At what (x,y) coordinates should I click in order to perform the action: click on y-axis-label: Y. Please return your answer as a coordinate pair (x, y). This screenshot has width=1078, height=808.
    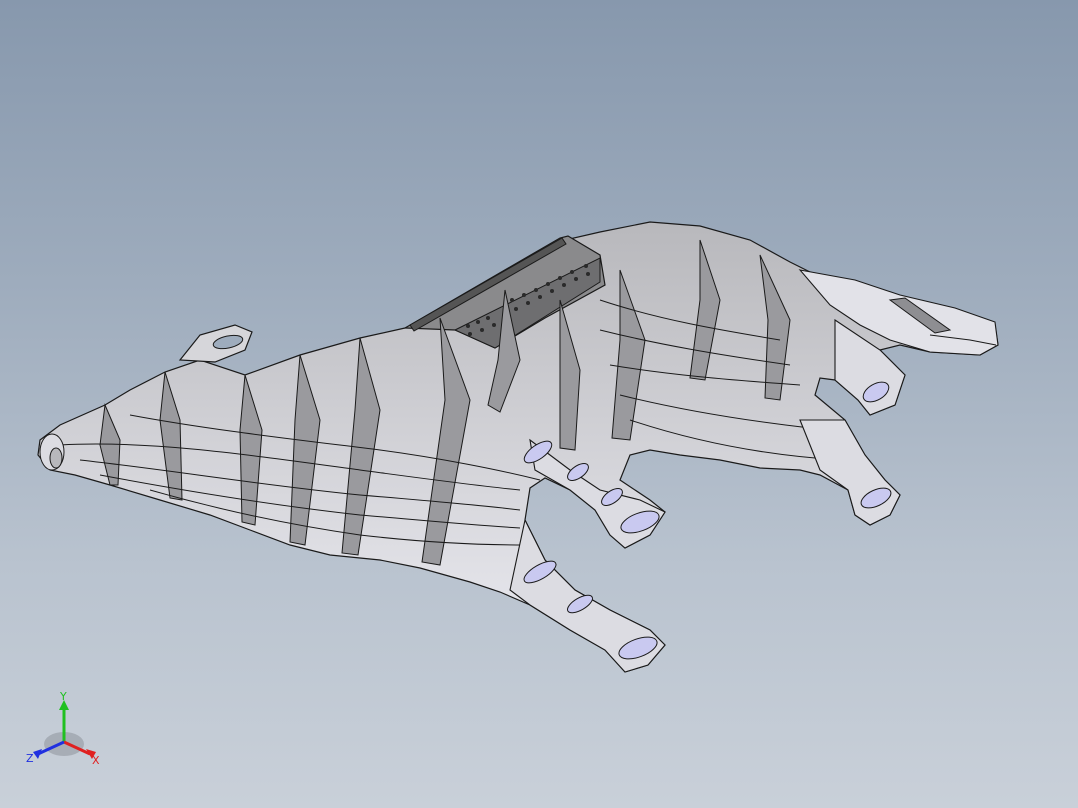
    Looking at the image, I should click on (63, 697).